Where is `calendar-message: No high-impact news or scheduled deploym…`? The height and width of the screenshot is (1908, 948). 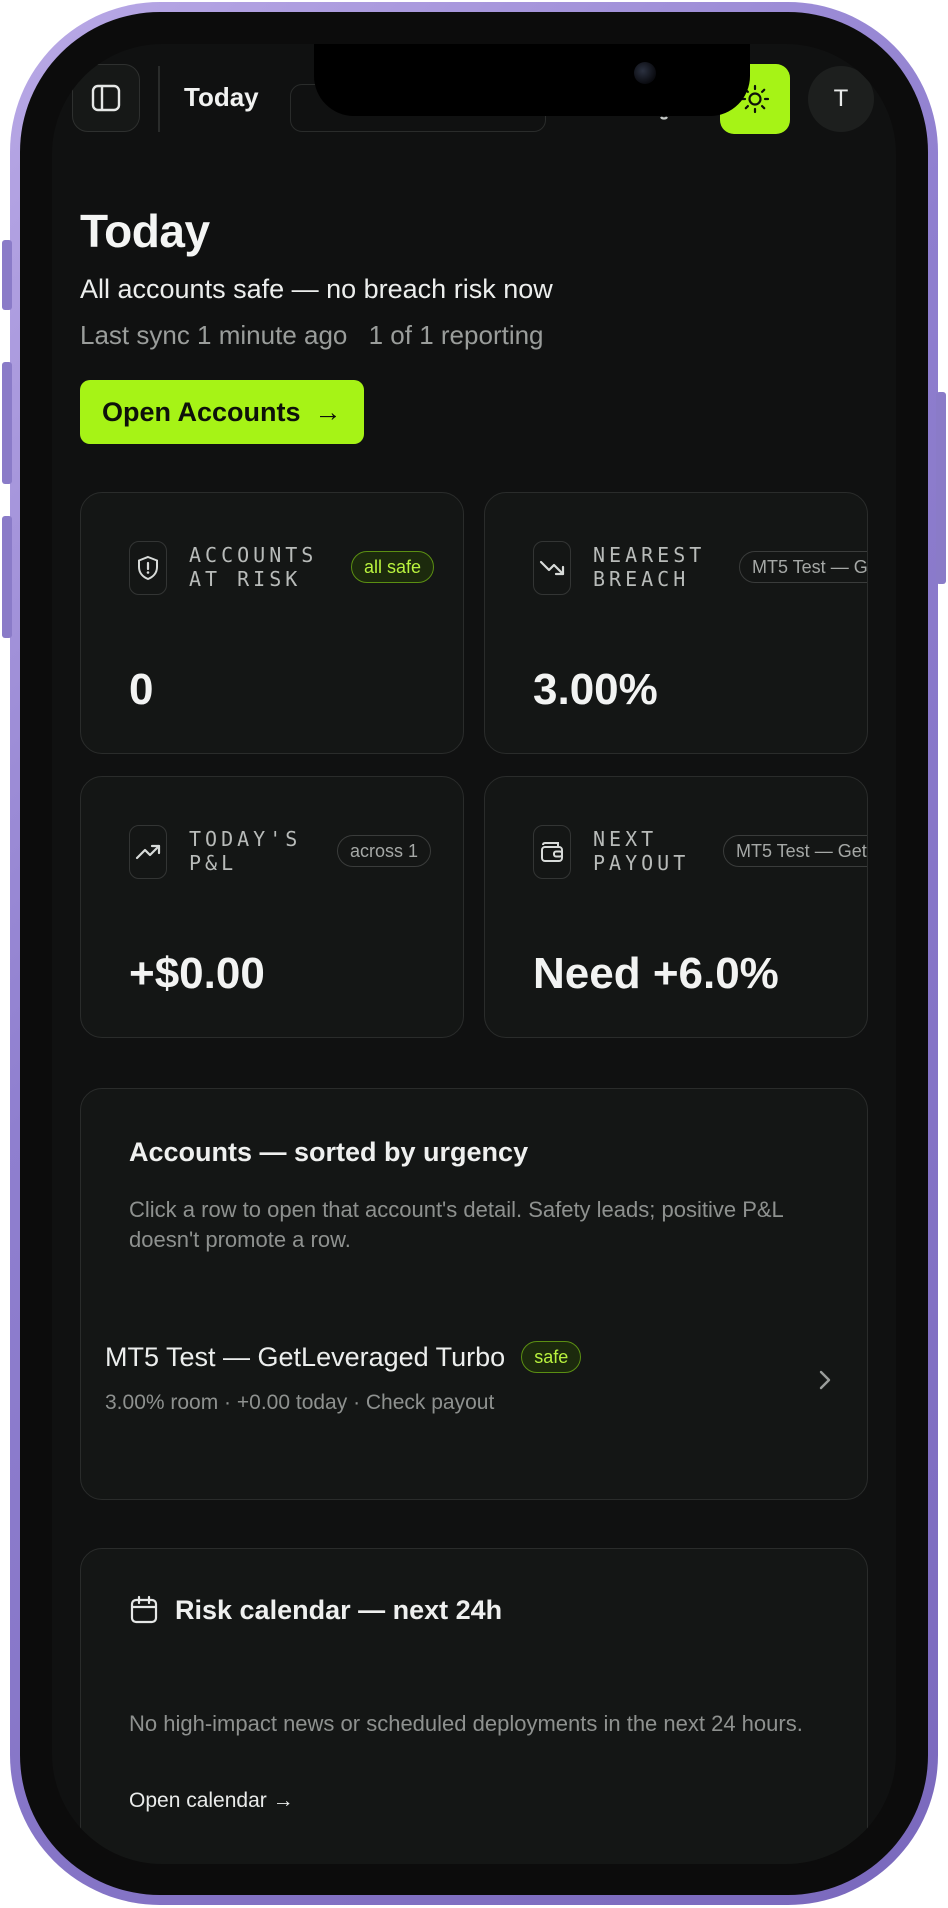 calendar-message: No high-impact news or scheduled deploym… is located at coordinates (466, 1723).